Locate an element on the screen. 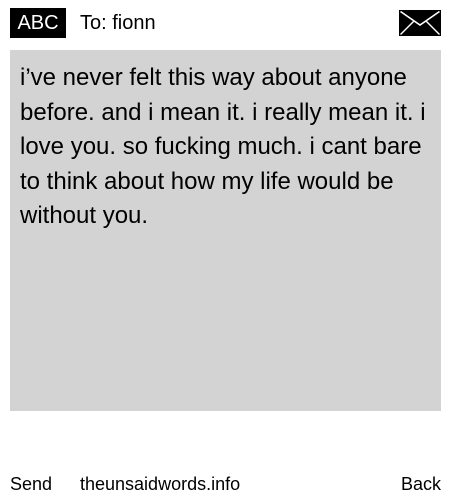 The width and height of the screenshot is (450, 500). envelope-icon is located at coordinates (420, 23).